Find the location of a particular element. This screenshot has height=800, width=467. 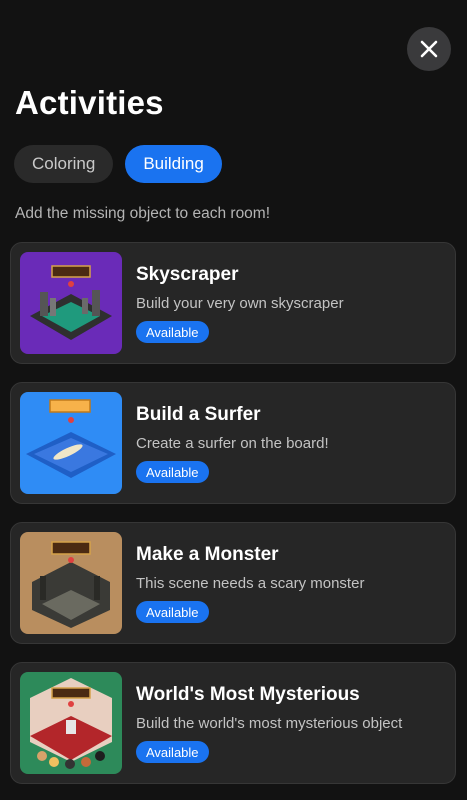

card-description: This scene needs a scary monster is located at coordinates (250, 583).